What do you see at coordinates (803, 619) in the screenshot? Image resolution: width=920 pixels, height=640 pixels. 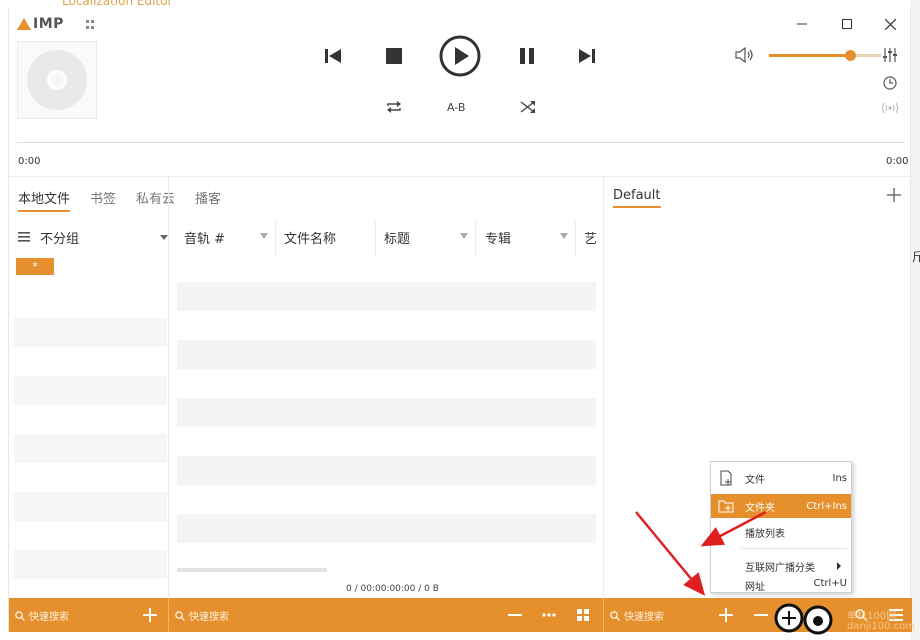 I see `watermark-logo` at bounding box center [803, 619].